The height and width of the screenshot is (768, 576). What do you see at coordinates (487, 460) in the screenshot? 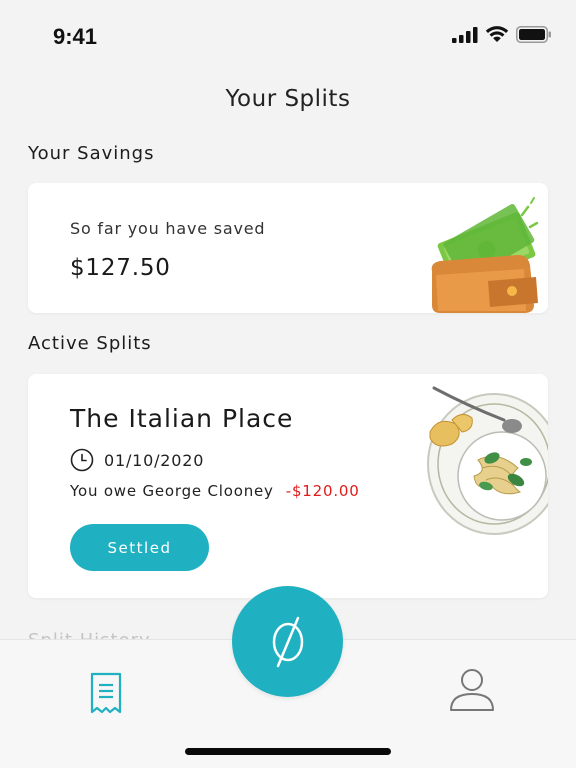
I see `pasta-plate-illustration` at bounding box center [487, 460].